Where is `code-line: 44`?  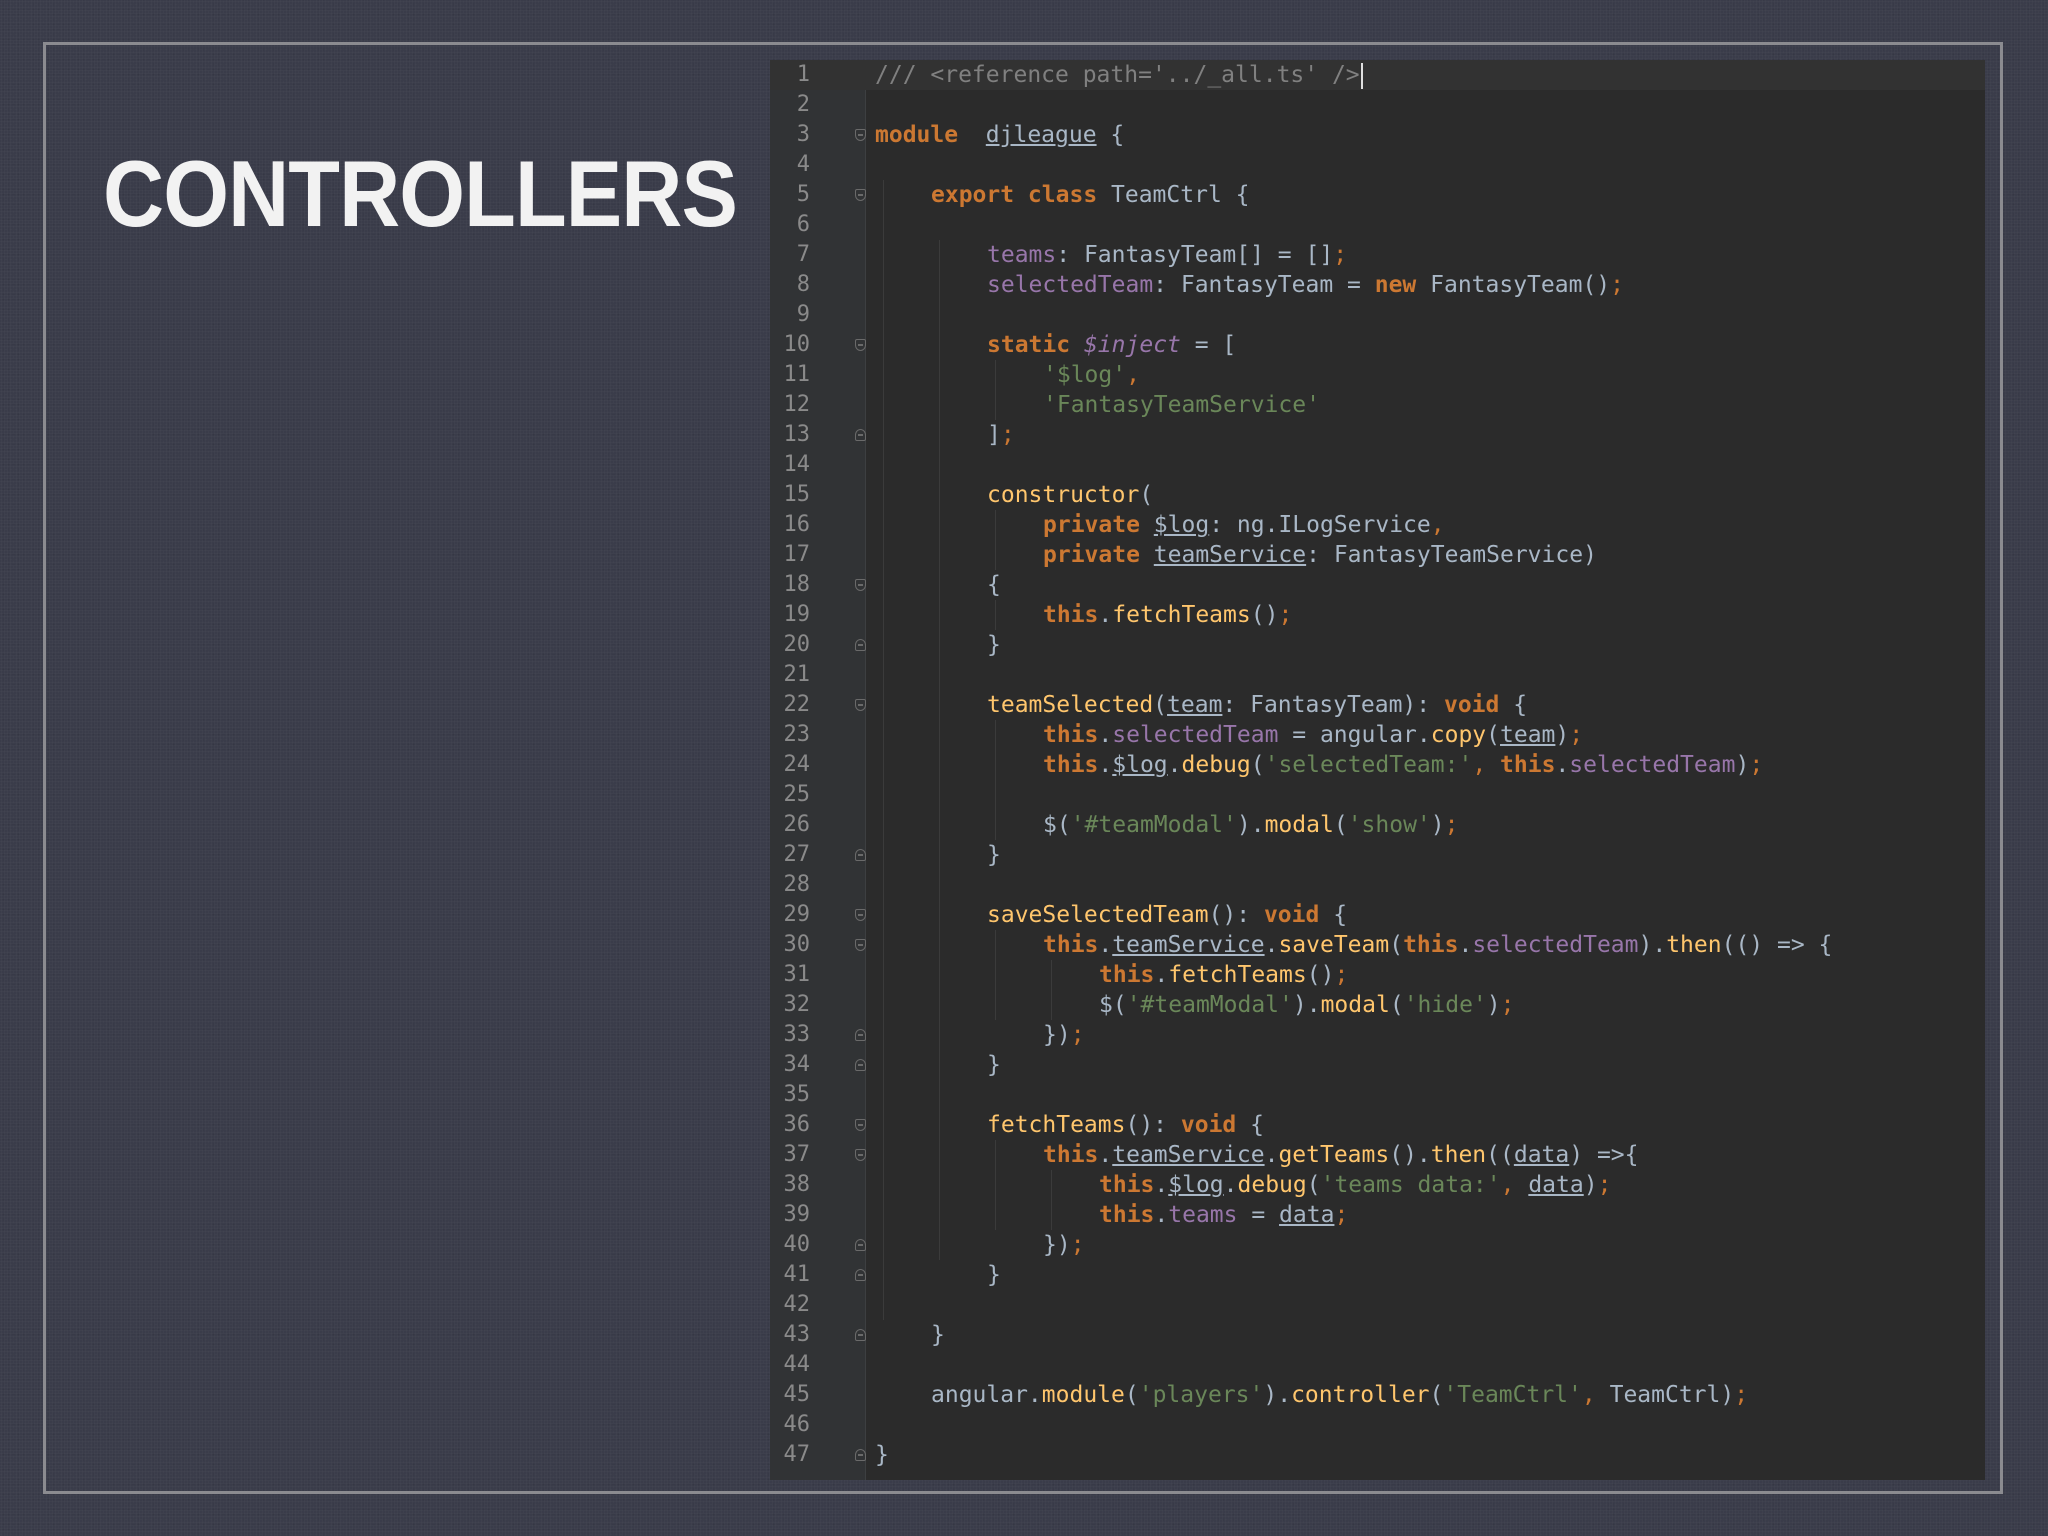 code-line: 44 is located at coordinates (1377, 1365).